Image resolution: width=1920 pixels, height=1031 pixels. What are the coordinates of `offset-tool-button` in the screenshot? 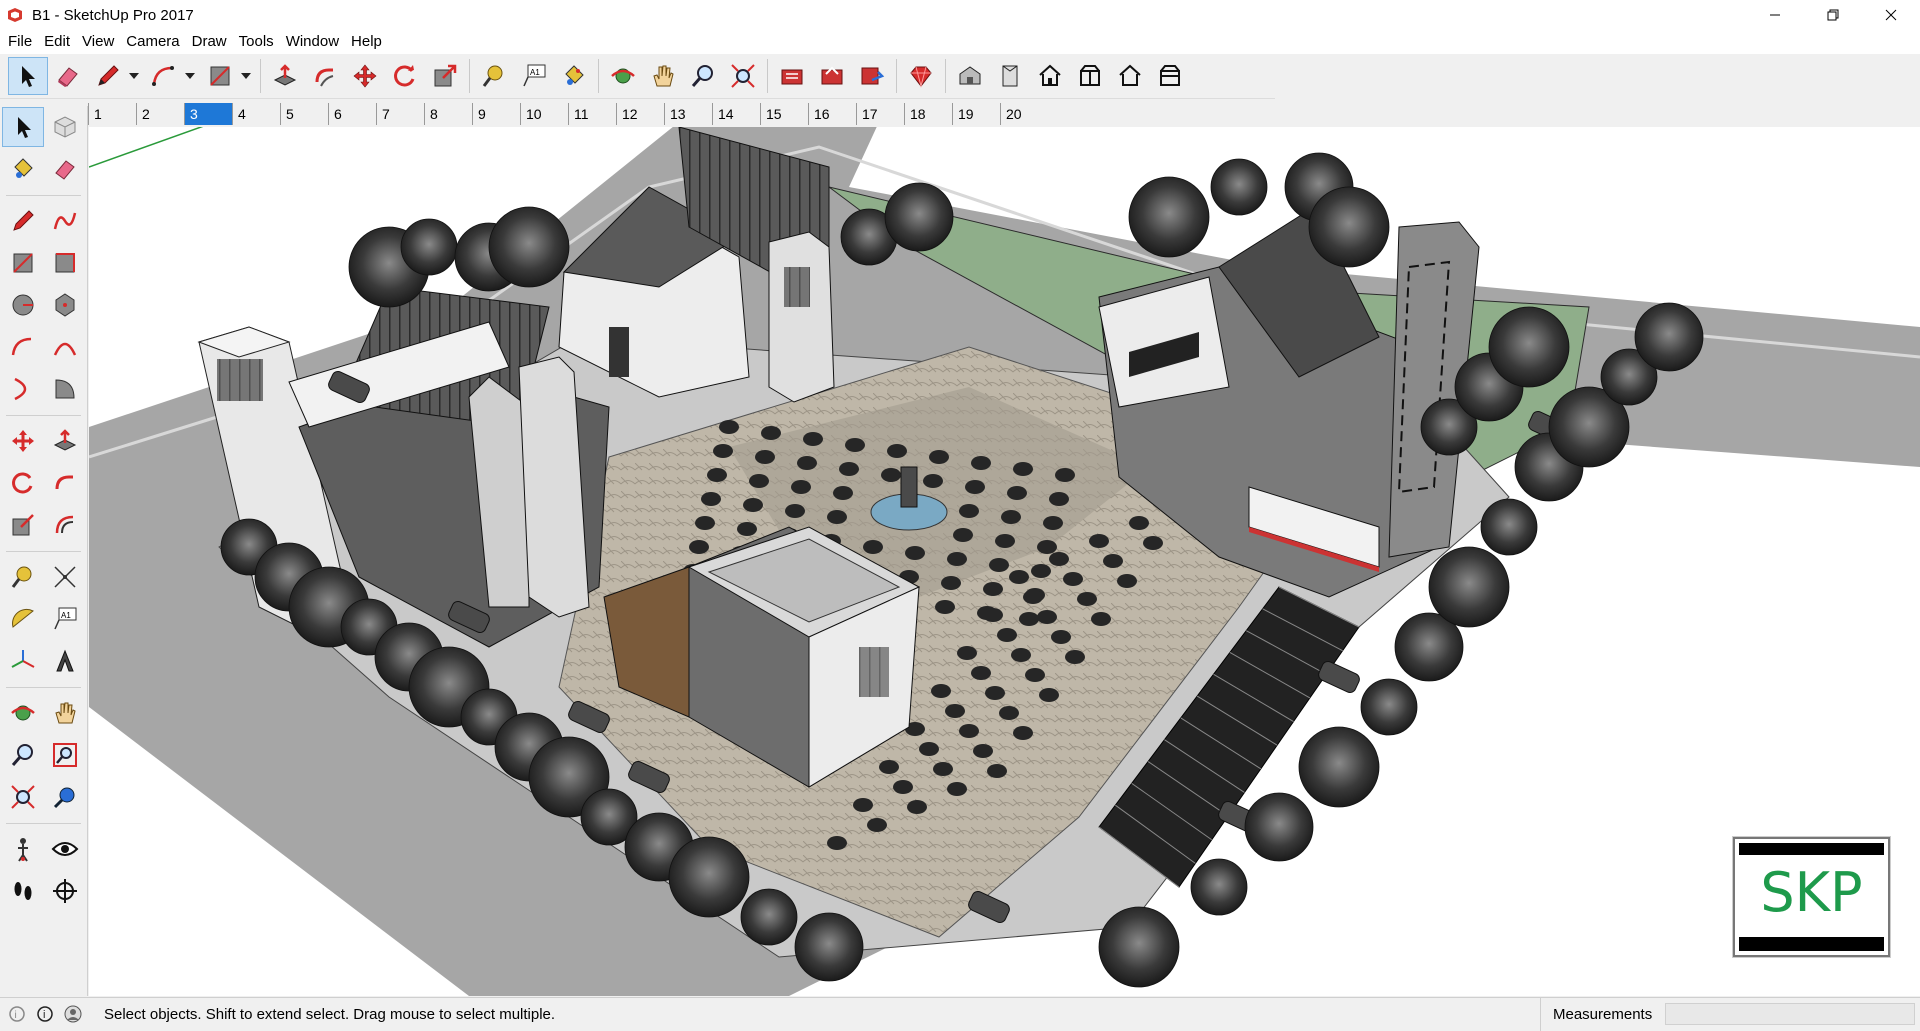 It's located at (65, 525).